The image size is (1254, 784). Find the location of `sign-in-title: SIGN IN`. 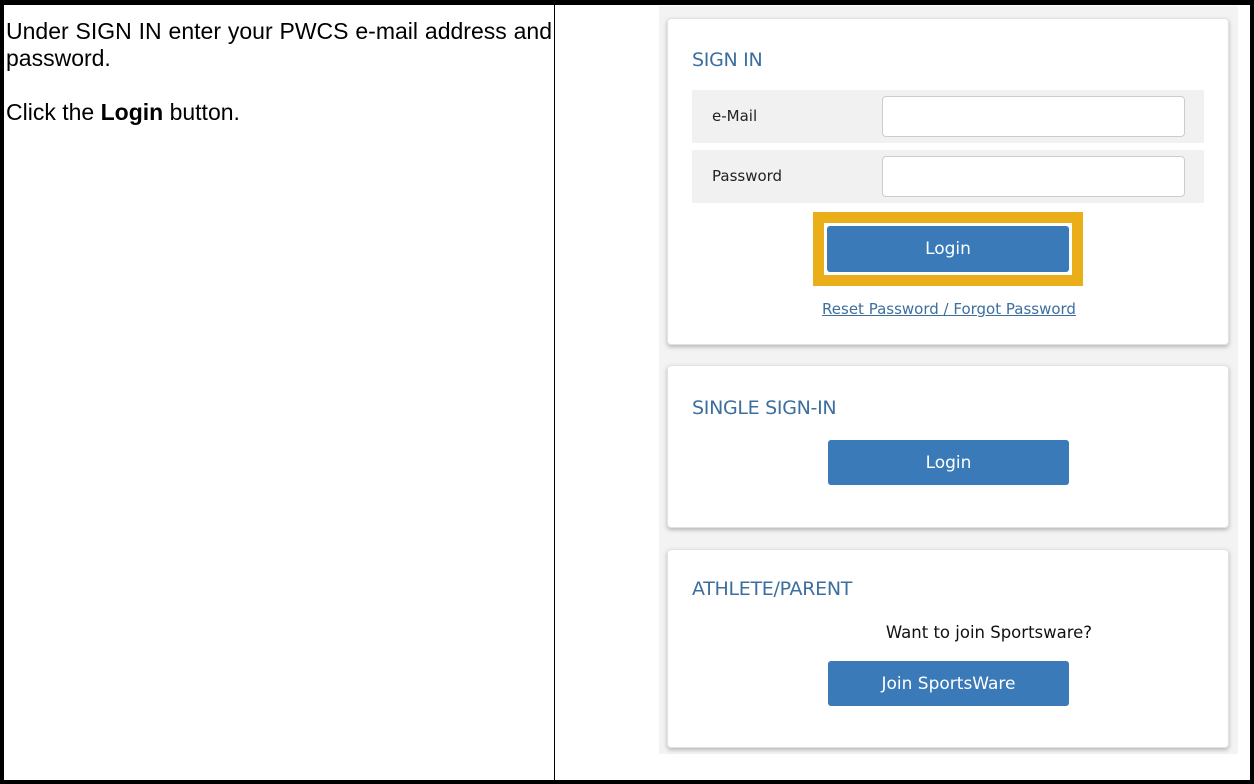

sign-in-title: SIGN IN is located at coordinates (727, 60).